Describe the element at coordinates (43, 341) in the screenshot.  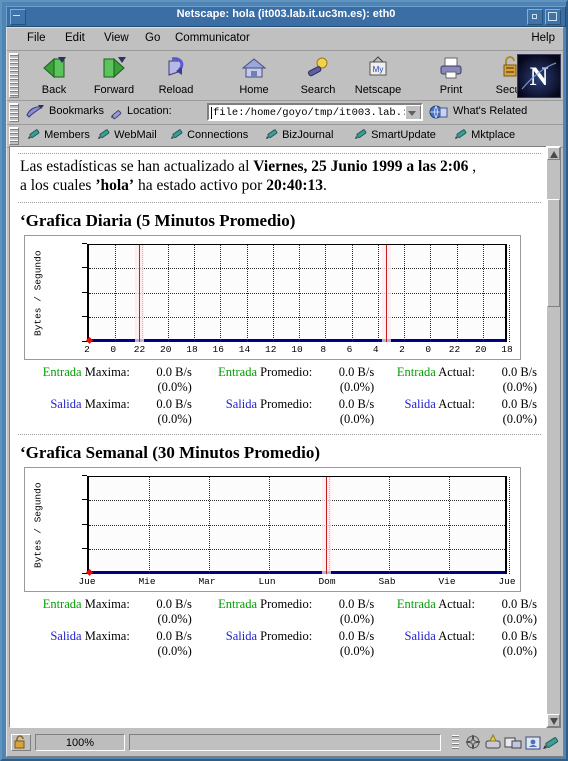
I see `y-axis-tick-label: 0.0` at that location.